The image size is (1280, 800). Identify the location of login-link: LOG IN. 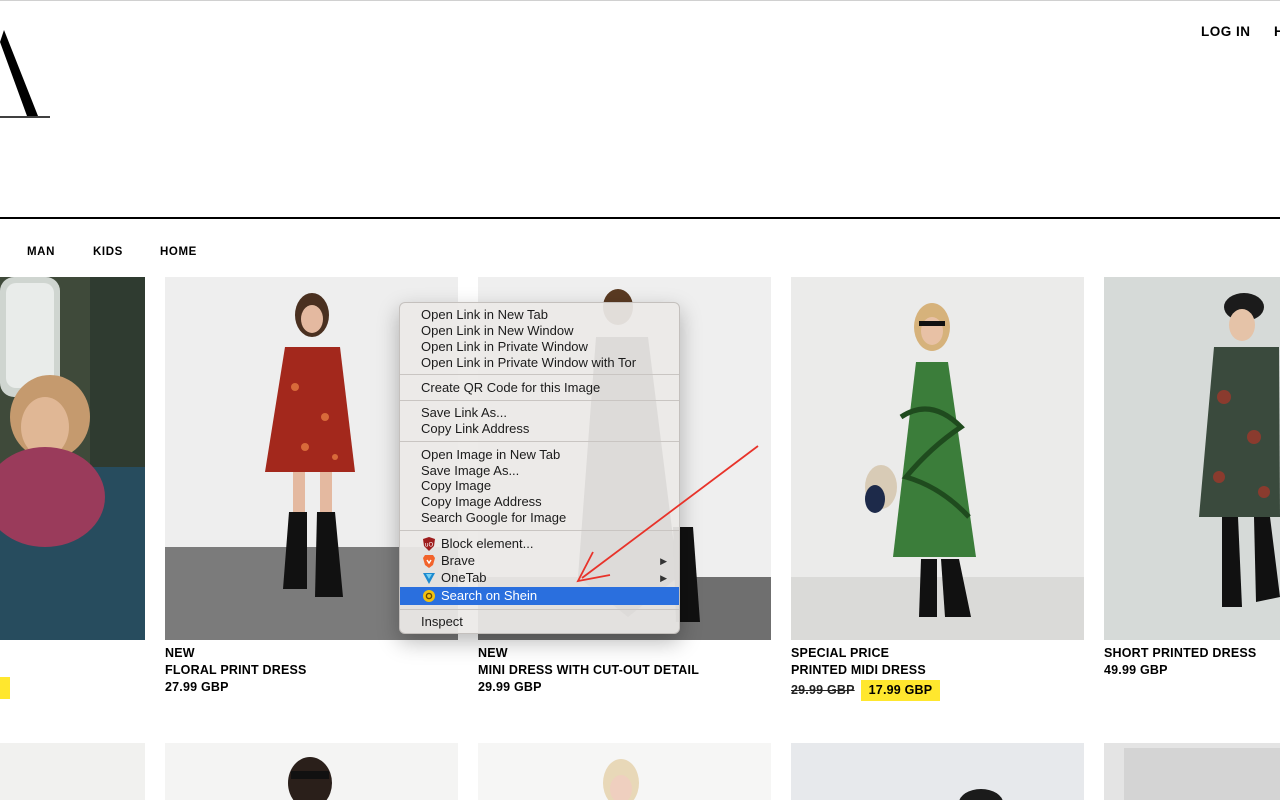
(1226, 31).